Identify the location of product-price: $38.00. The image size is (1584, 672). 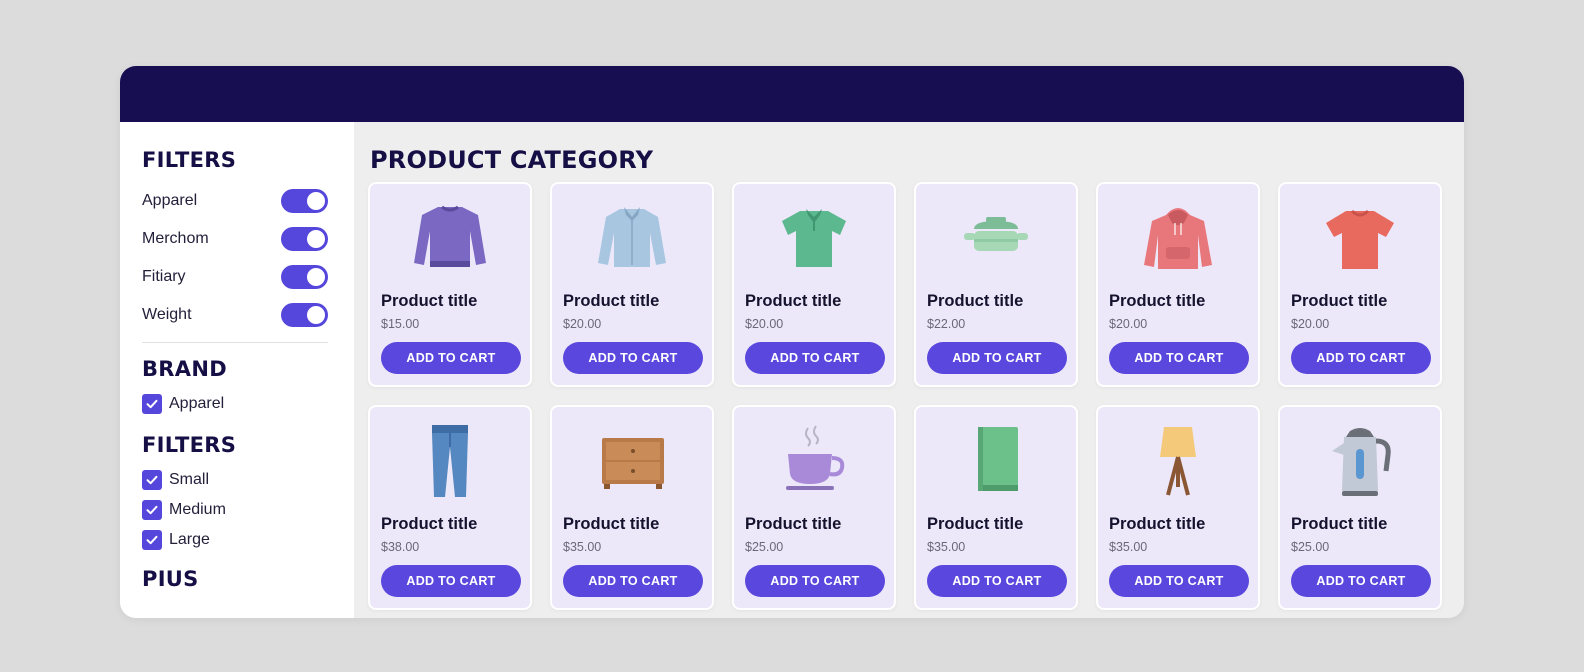
(400, 547).